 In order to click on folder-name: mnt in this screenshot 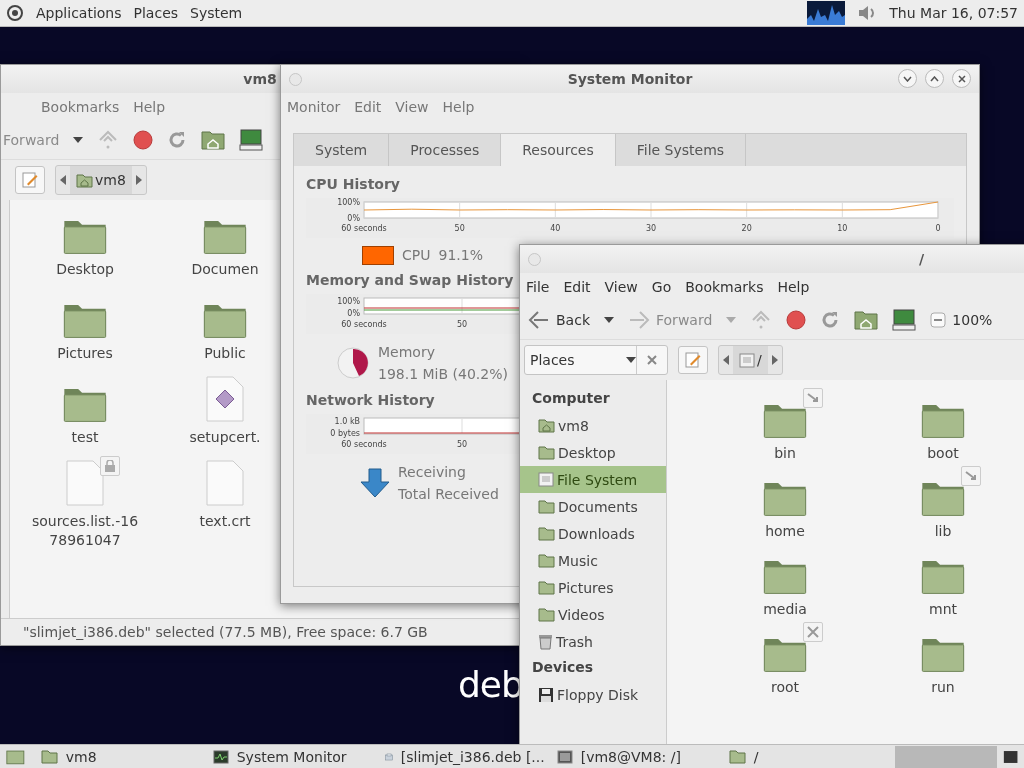, I will do `click(943, 609)`.